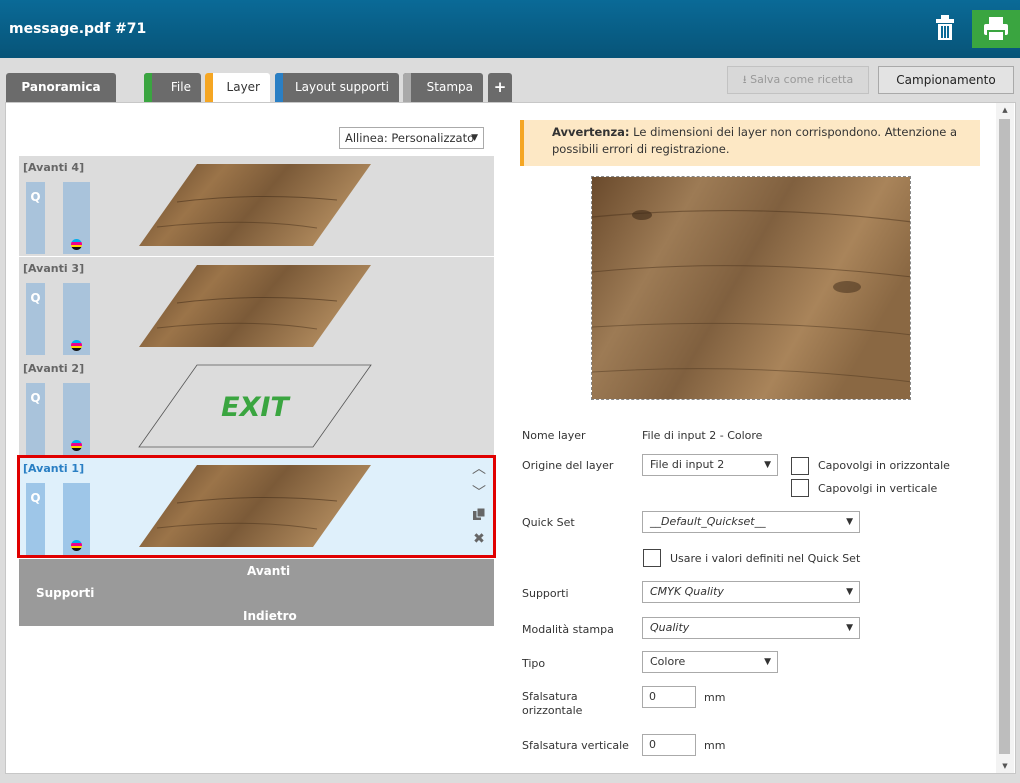 Image resolution: width=1020 pixels, height=783 pixels. Describe the element at coordinates (751, 628) in the screenshot. I see `print-mode-select: Quality ▼` at that location.